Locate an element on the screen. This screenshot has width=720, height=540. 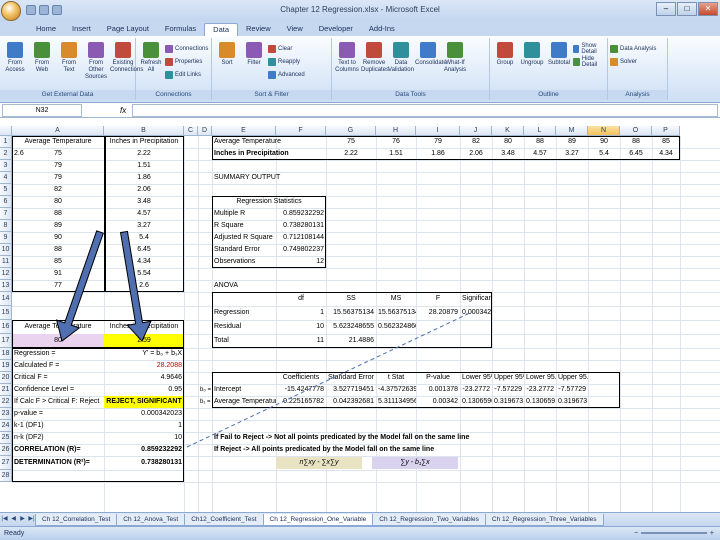
row-header-14: 14 is located at coordinates (6, 299).